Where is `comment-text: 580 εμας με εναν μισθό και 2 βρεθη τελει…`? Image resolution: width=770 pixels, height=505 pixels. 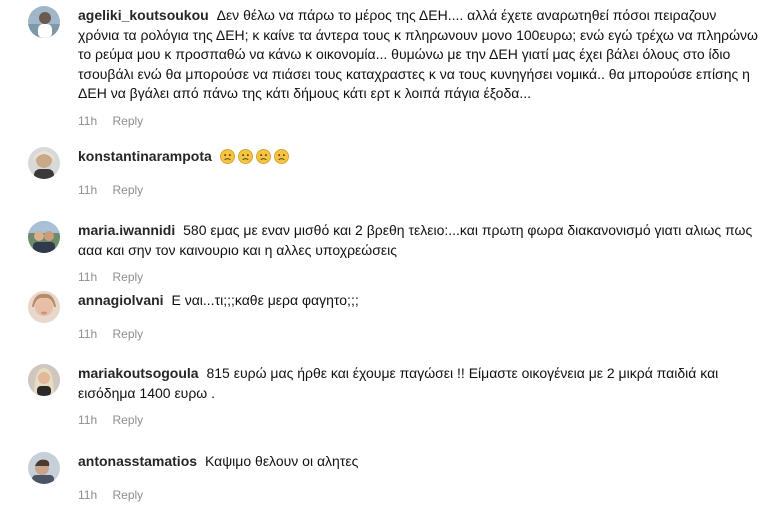 comment-text: 580 εμας με εναν μισθό και 2 βρεθη τελει… is located at coordinates (415, 240).